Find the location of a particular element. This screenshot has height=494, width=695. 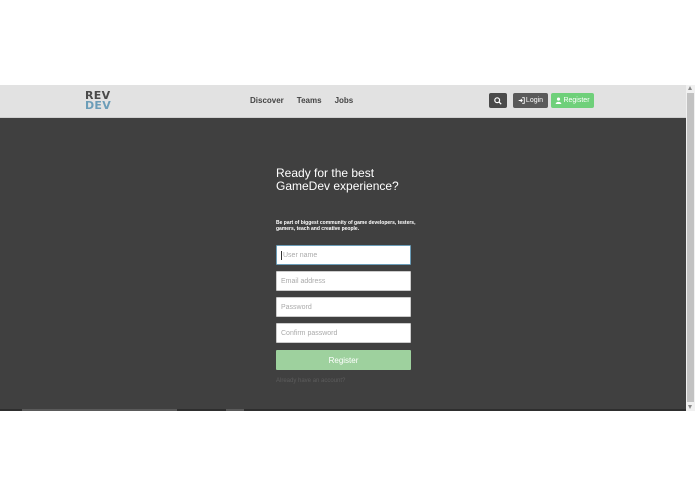

user-icon is located at coordinates (559, 100).